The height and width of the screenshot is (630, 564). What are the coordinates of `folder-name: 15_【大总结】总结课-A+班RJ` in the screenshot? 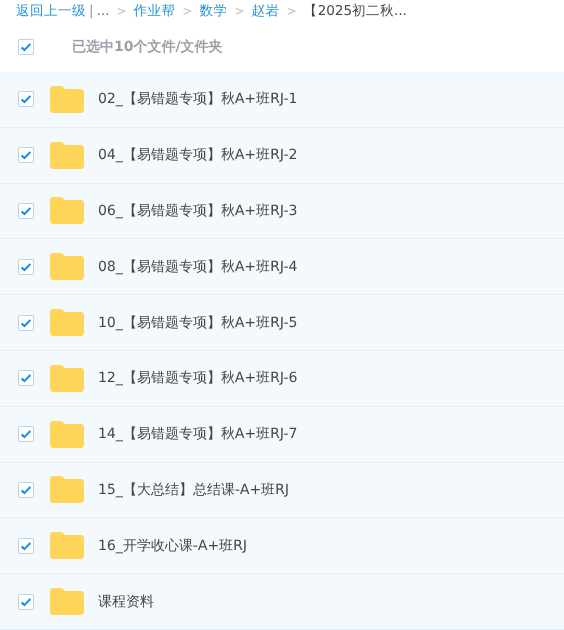 It's located at (194, 489).